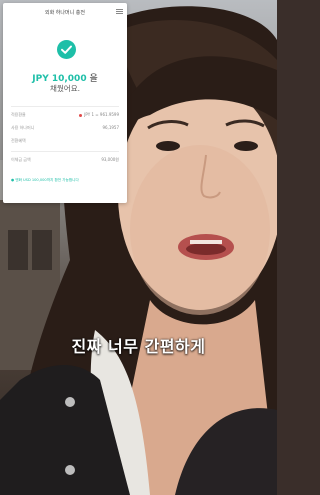 The image size is (320, 495). I want to click on hamburger-menu-icon, so click(119, 11).